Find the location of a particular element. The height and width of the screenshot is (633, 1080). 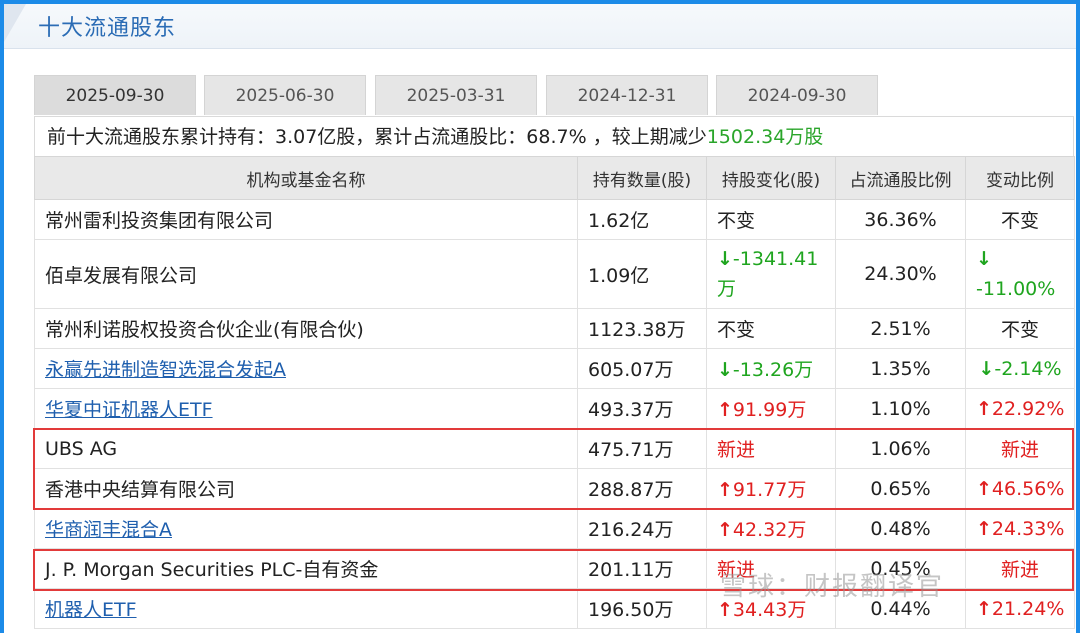

quantity-cell: 1123.38万 is located at coordinates (642, 328).